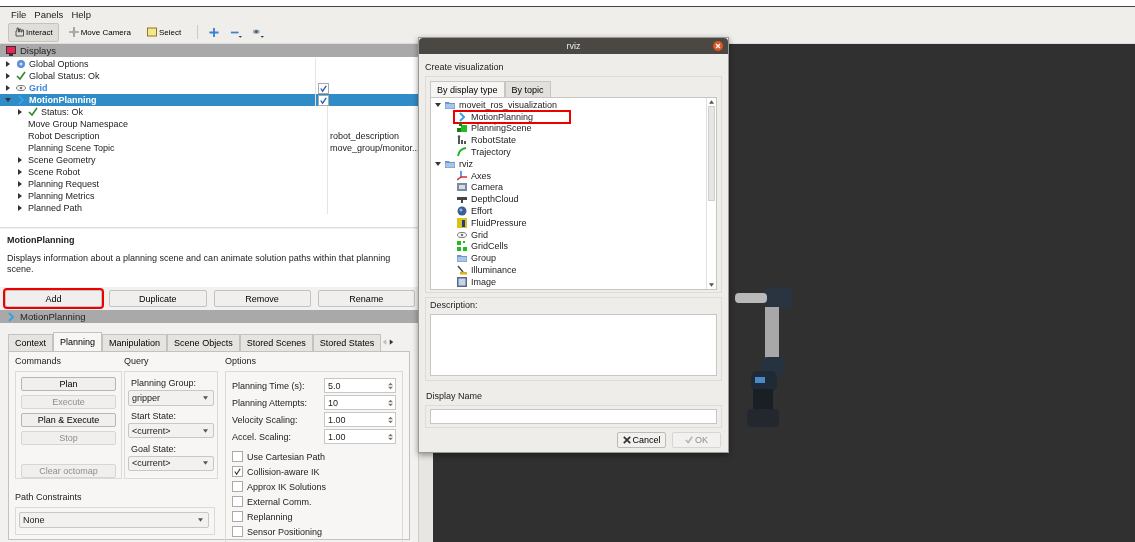 The height and width of the screenshot is (542, 1135). What do you see at coordinates (360, 385) in the screenshot?
I see `spin-box: 5.0` at bounding box center [360, 385].